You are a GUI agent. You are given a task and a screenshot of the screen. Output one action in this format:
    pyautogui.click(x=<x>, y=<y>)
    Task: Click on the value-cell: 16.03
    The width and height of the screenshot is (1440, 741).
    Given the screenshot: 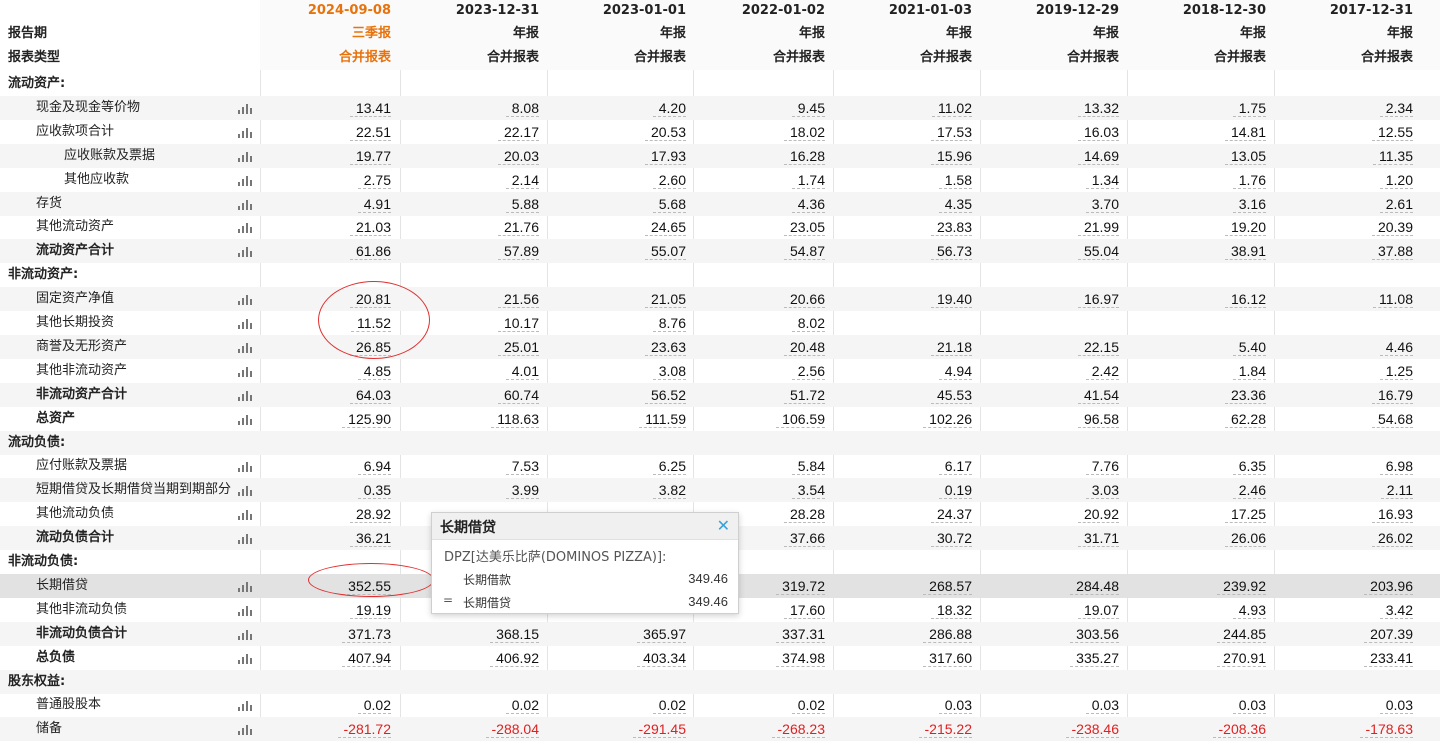 What is the action you would take?
    pyautogui.click(x=1098, y=132)
    